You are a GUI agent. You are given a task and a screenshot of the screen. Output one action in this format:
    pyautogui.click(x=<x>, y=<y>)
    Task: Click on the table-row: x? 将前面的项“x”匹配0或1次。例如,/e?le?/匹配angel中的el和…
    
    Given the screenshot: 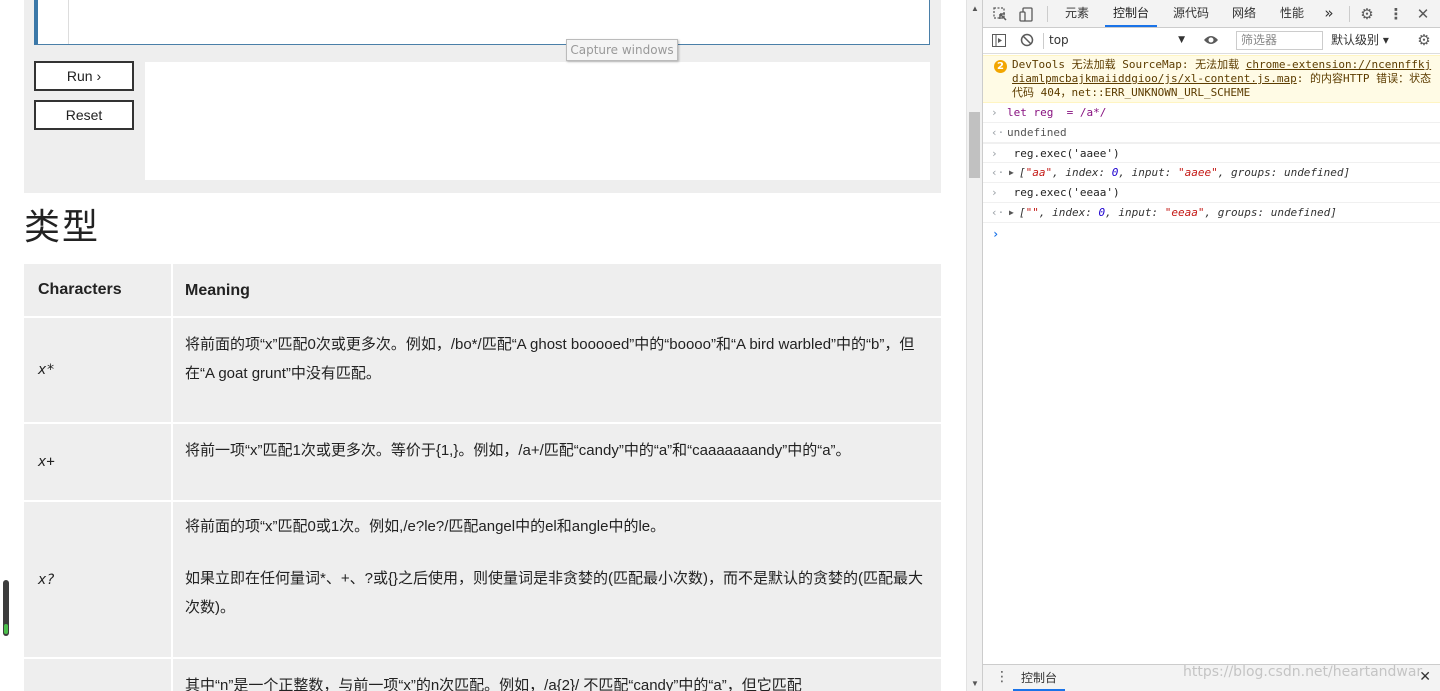 What is the action you would take?
    pyautogui.click(x=482, y=580)
    